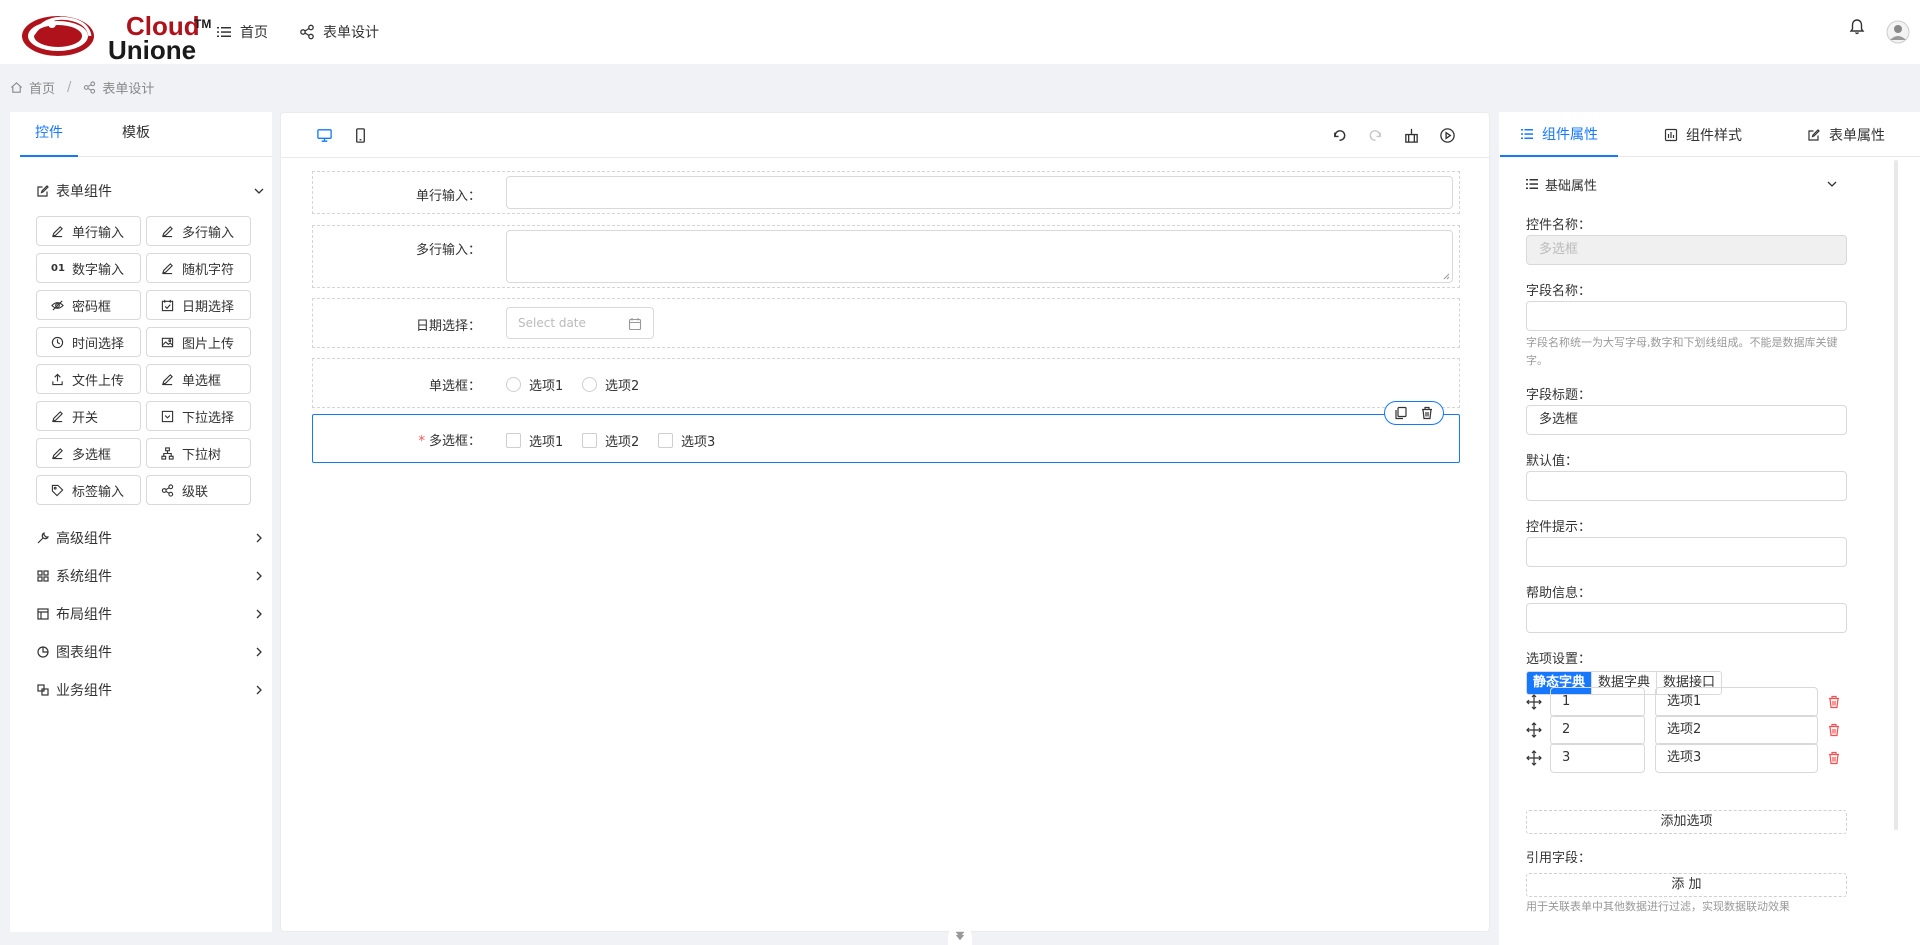  Describe the element at coordinates (979, 192) in the screenshot. I see `single-line-input` at that location.